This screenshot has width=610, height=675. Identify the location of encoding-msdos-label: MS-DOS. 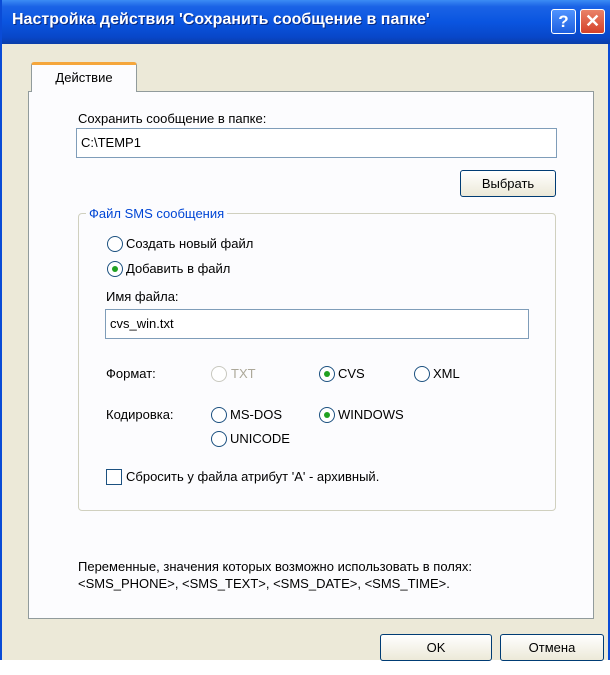
(256, 414).